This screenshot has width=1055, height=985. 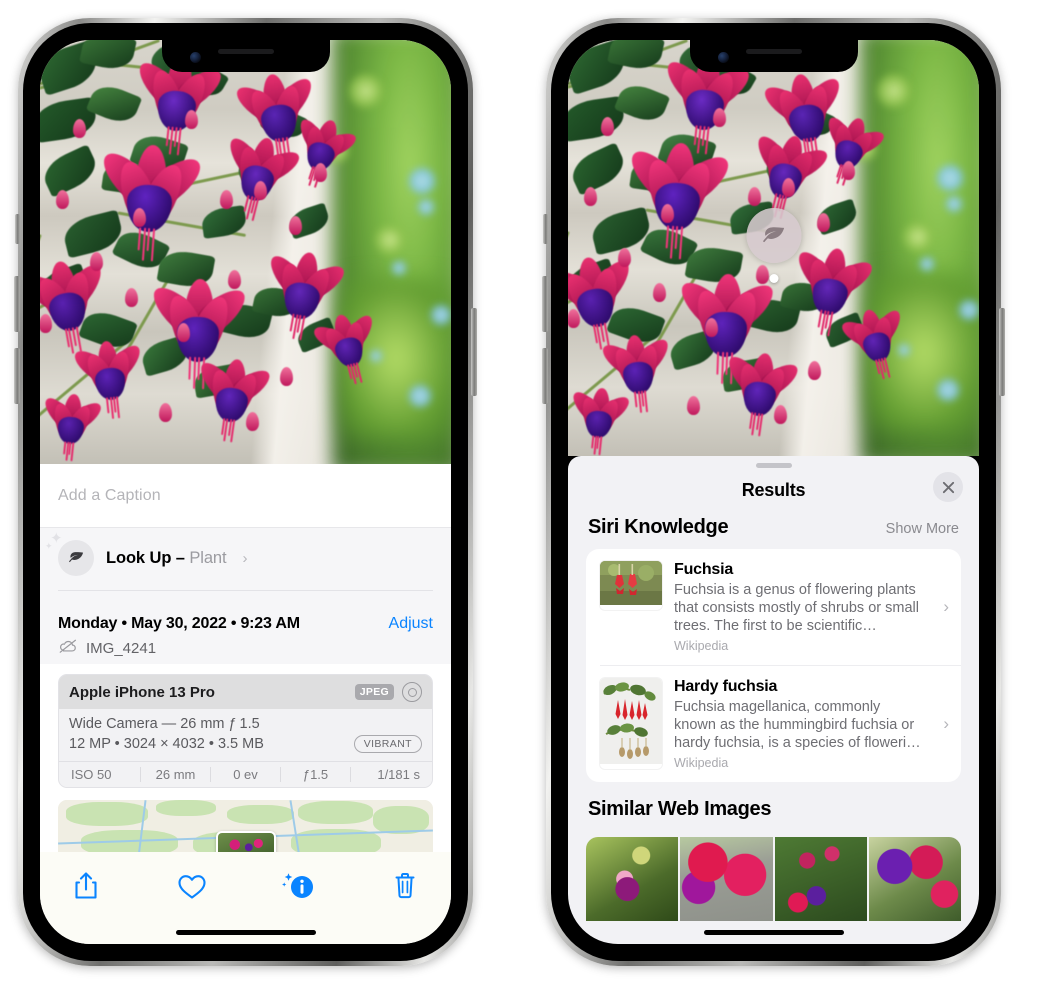 What do you see at coordinates (166, 744) in the screenshot?
I see `image-size-info: 12 MP • 3024 × 4032 • 3.5 MB` at bounding box center [166, 744].